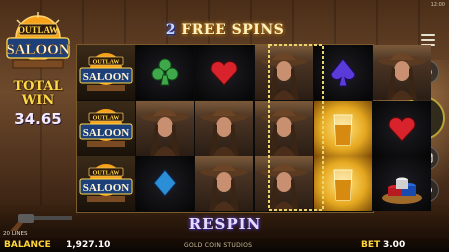 The height and width of the screenshot is (252, 449). What do you see at coordinates (27, 245) in the screenshot?
I see `balance-label: BALANCE` at bounding box center [27, 245].